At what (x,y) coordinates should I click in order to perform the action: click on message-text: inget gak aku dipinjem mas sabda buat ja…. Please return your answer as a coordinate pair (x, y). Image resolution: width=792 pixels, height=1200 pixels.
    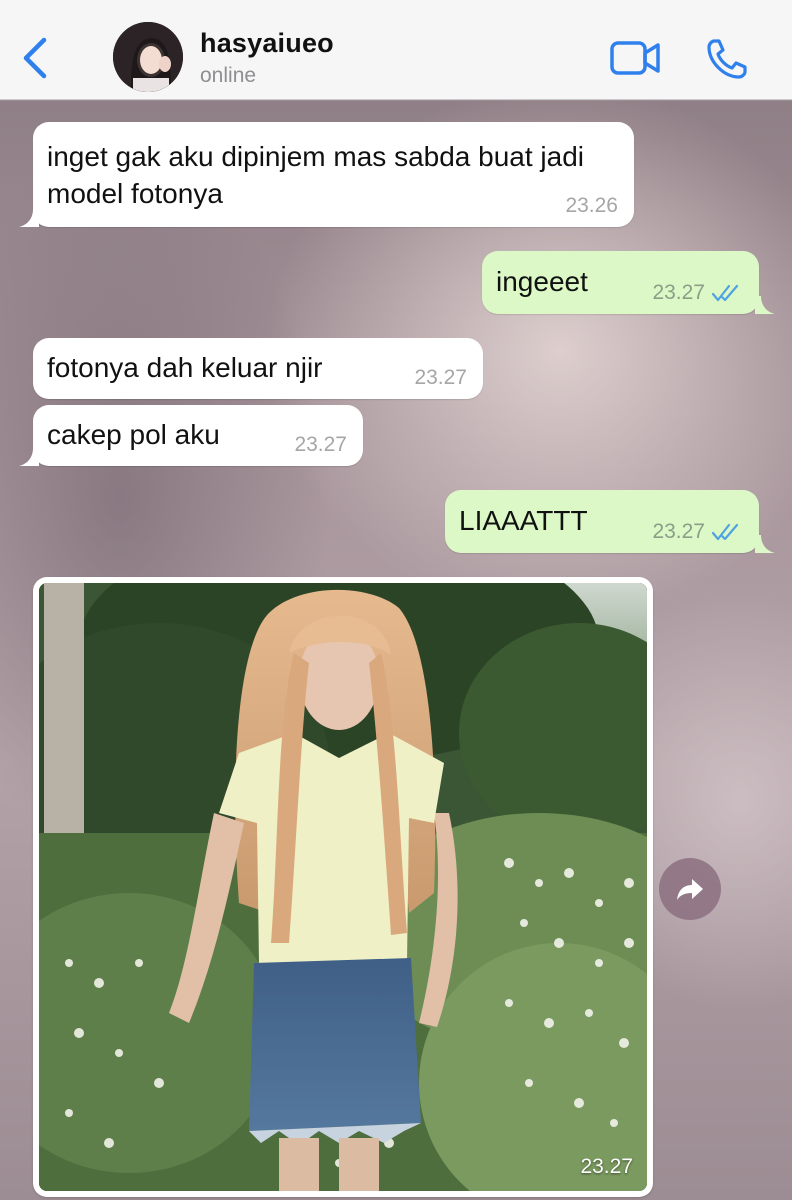
    Looking at the image, I should click on (316, 175).